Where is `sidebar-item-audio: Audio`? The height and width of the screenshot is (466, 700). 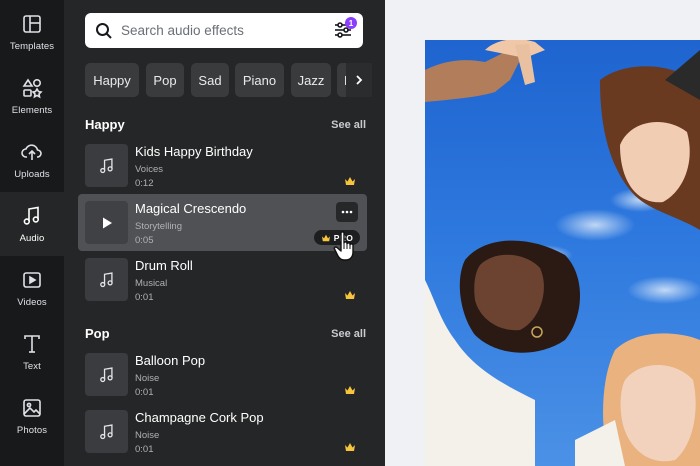 sidebar-item-audio: Audio is located at coordinates (32, 224).